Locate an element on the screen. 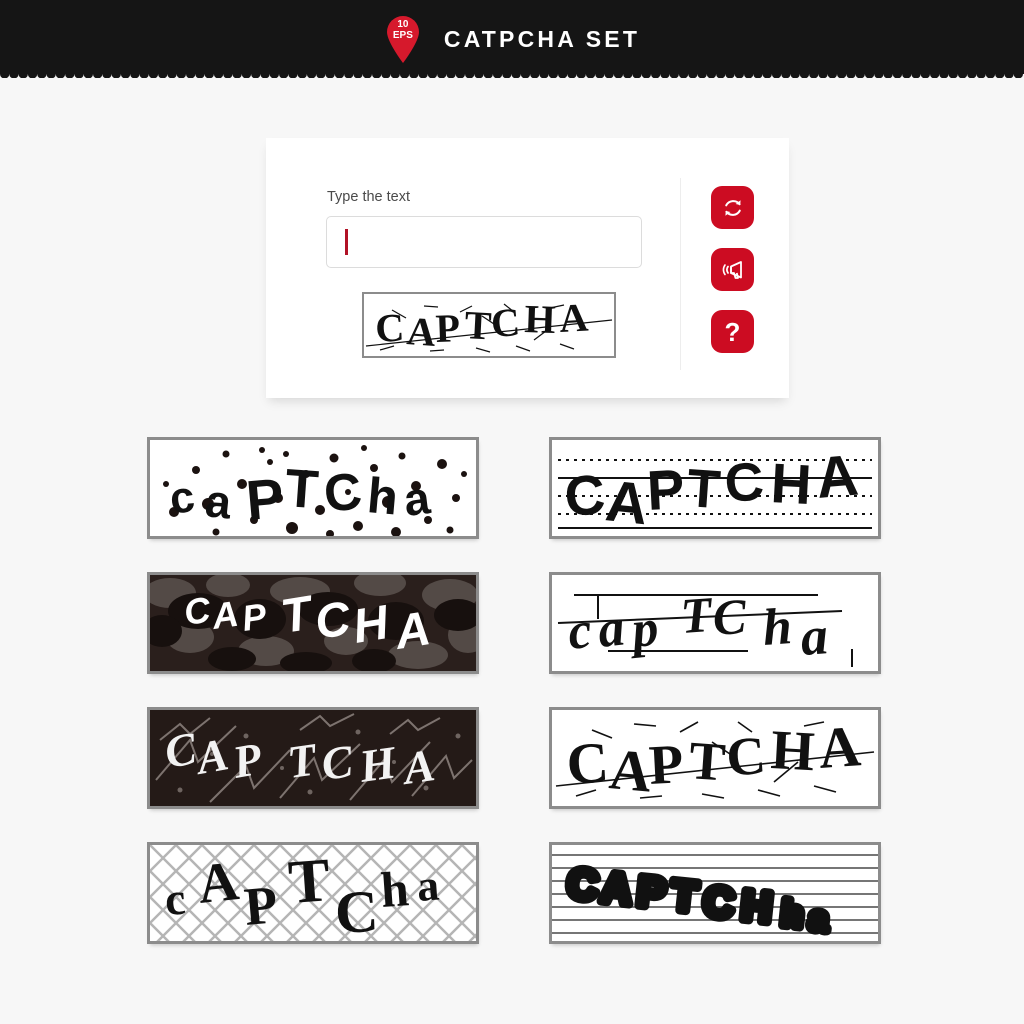 This screenshot has width=1024, height=1024. captcha-scratched-sample-svg: C A P T C H A is located at coordinates (715, 758).